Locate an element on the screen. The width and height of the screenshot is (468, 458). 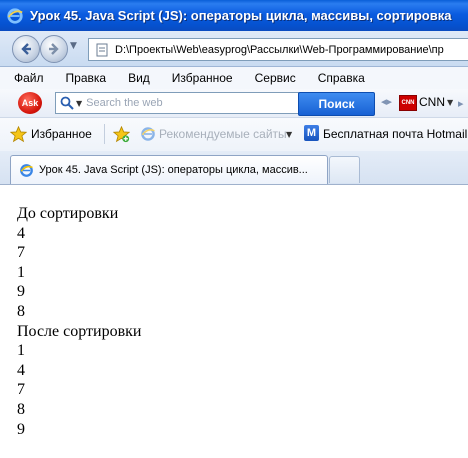
menu-help: Справка is located at coordinates (340, 78).